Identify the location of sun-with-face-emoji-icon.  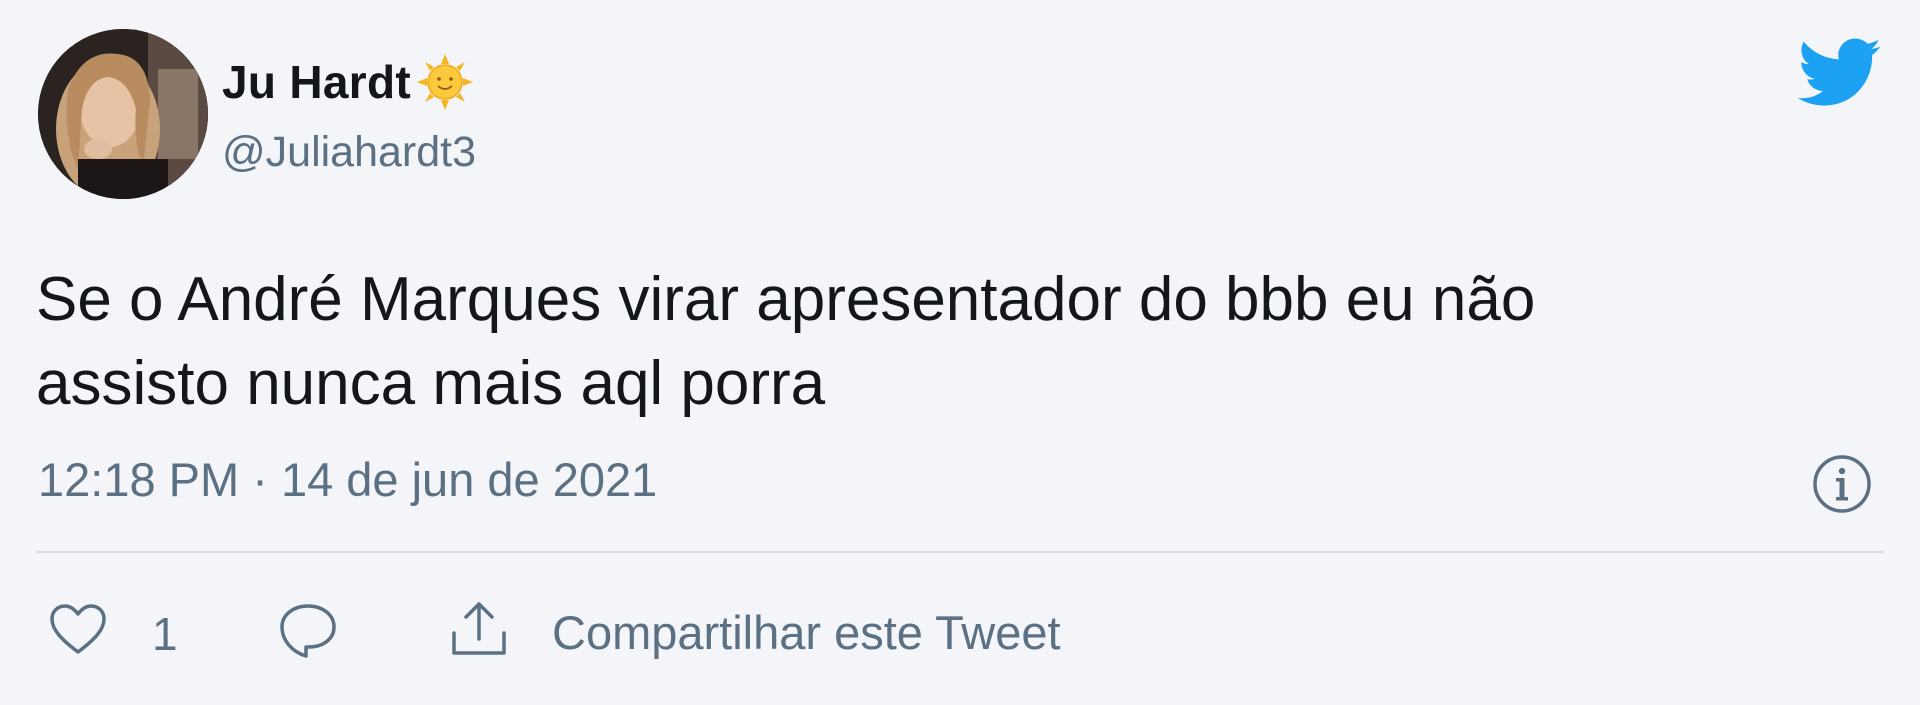
(444, 82).